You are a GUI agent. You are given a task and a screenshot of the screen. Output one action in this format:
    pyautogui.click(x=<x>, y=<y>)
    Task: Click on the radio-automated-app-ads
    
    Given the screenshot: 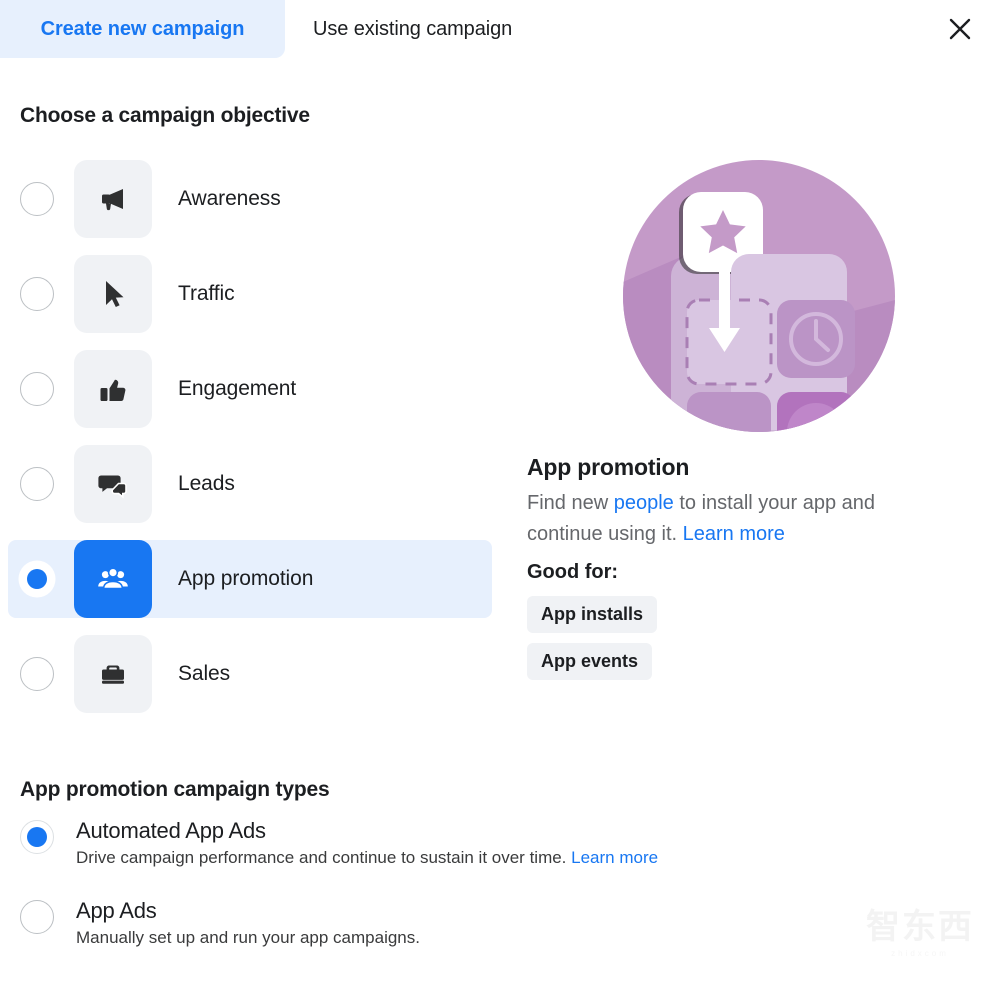 What is the action you would take?
    pyautogui.click(x=37, y=837)
    